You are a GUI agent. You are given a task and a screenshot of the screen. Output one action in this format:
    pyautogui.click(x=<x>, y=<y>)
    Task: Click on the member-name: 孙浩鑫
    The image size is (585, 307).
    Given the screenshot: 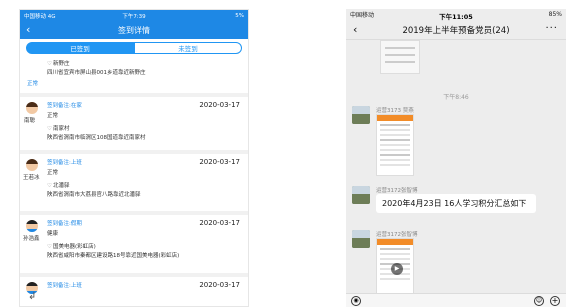 What is the action you would take?
    pyautogui.click(x=31, y=239)
    